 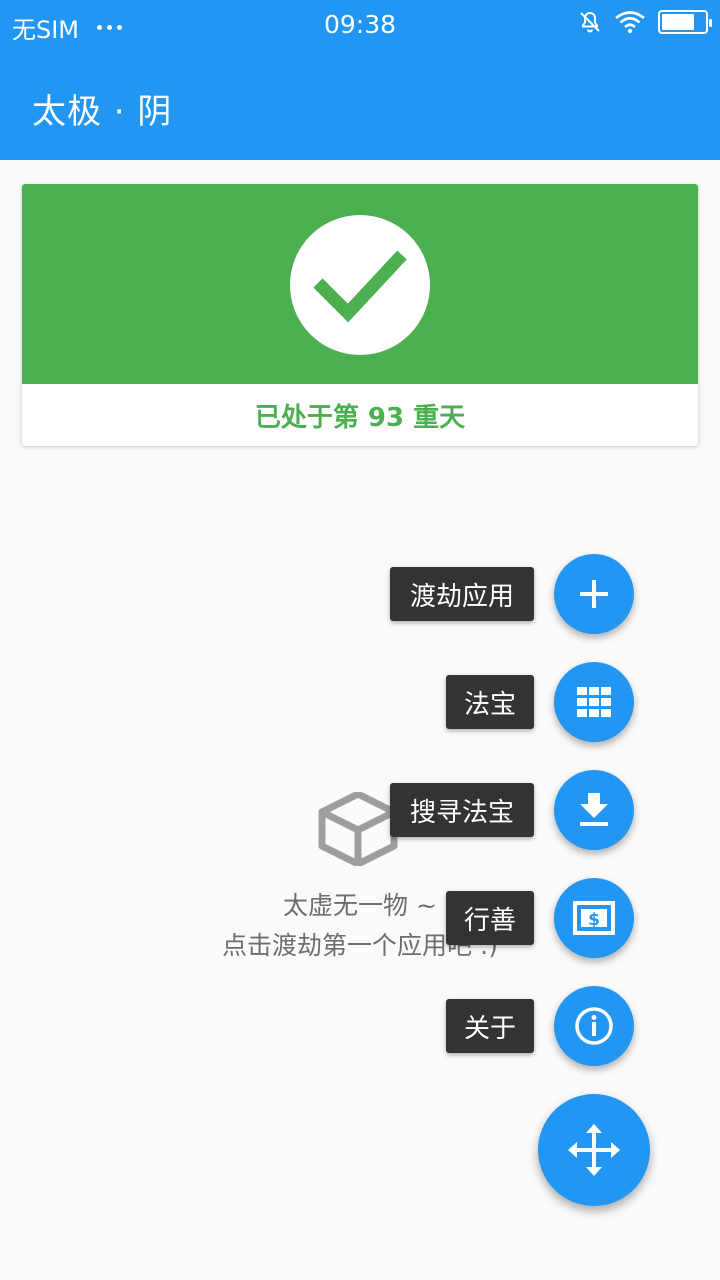 What do you see at coordinates (685, 22) in the screenshot?
I see `battery-icon` at bounding box center [685, 22].